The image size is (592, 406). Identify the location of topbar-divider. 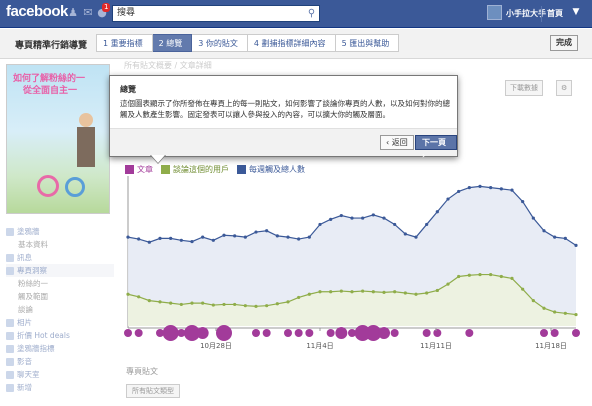
(541, 14).